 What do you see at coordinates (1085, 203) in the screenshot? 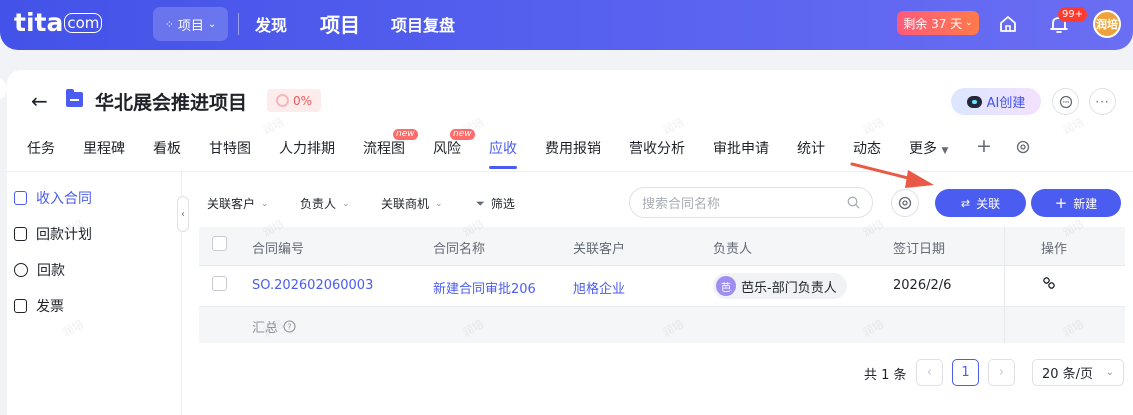
I see `new-button-label: 新建` at bounding box center [1085, 203].